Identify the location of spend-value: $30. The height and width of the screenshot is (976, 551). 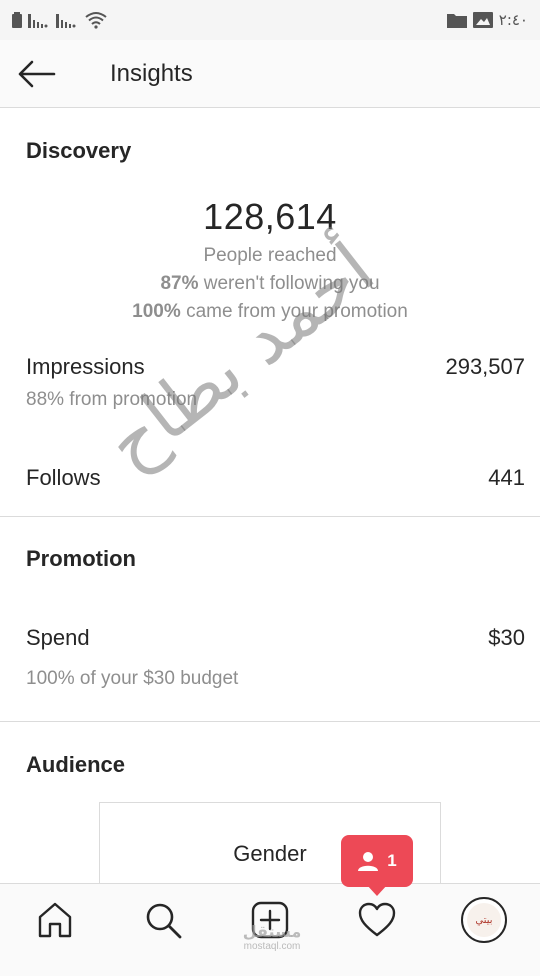
(506, 637).